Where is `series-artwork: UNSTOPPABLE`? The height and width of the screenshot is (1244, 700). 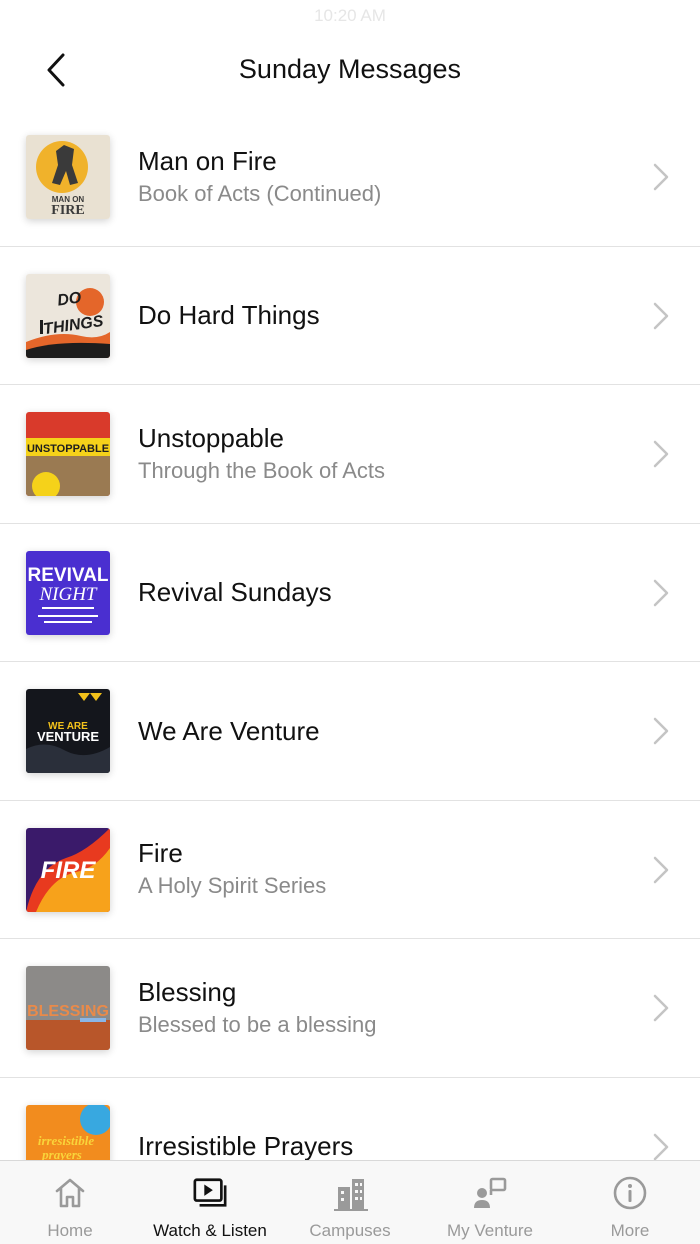
series-artwork: UNSTOPPABLE is located at coordinates (68, 454).